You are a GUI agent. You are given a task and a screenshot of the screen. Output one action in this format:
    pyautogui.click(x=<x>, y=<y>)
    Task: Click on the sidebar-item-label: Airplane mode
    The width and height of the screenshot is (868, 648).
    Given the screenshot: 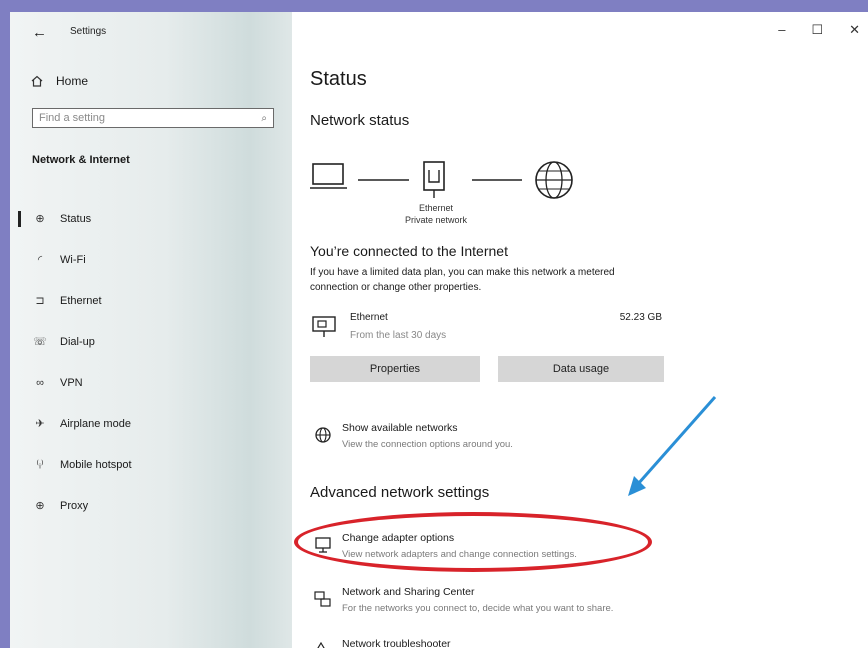 What is the action you would take?
    pyautogui.click(x=95, y=423)
    